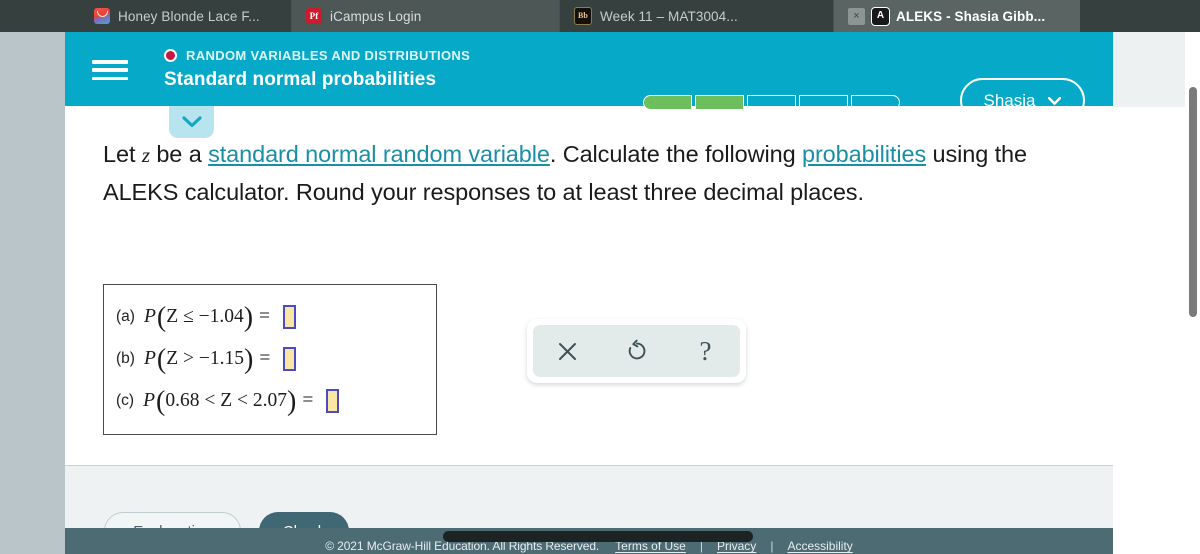 The image size is (1200, 554). I want to click on question-variable: z, so click(145, 155).